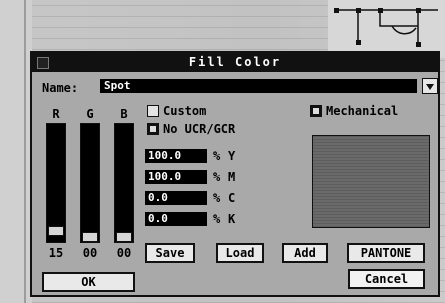 The image size is (445, 303). What do you see at coordinates (90, 237) in the screenshot?
I see `green-slider-thumb` at bounding box center [90, 237].